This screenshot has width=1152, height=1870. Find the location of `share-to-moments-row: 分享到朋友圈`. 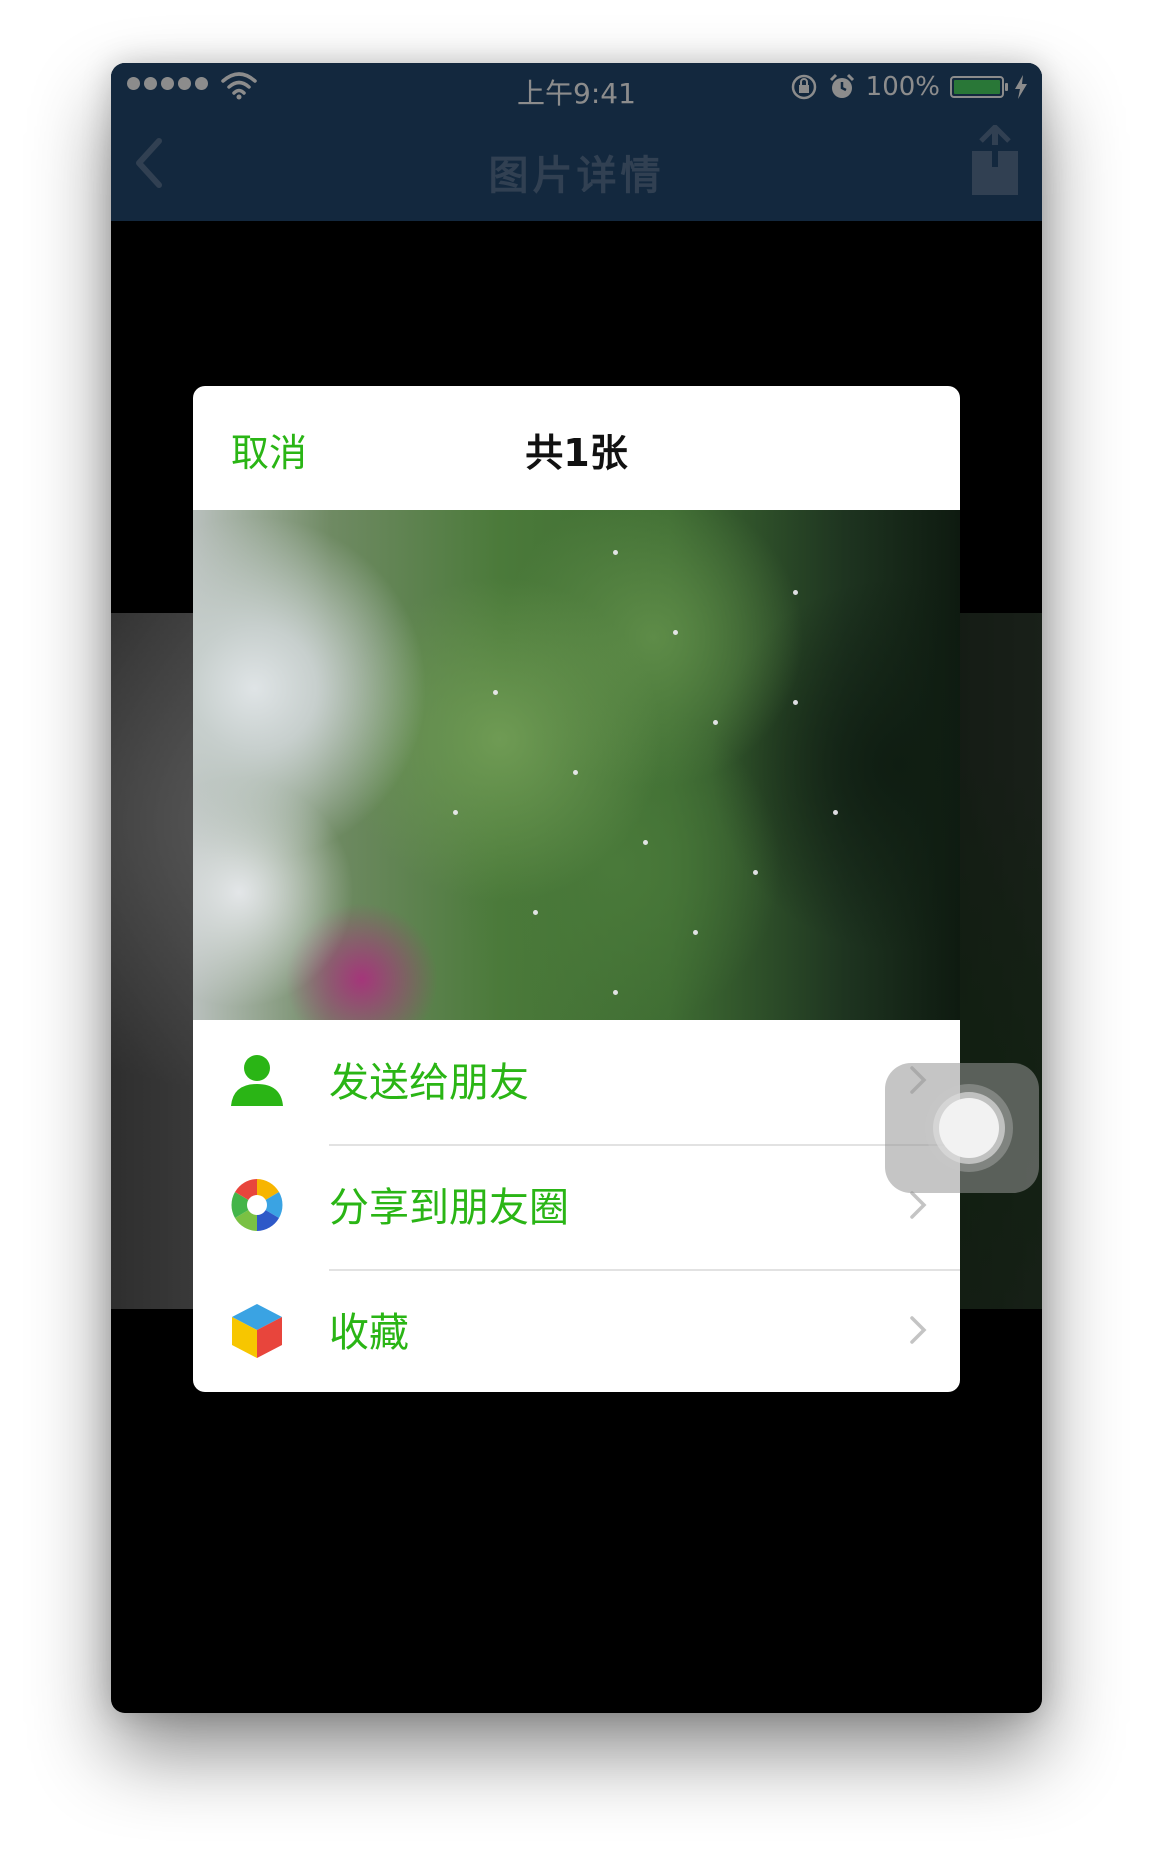

share-to-moments-row: 分享到朋友圈 is located at coordinates (576, 1207).